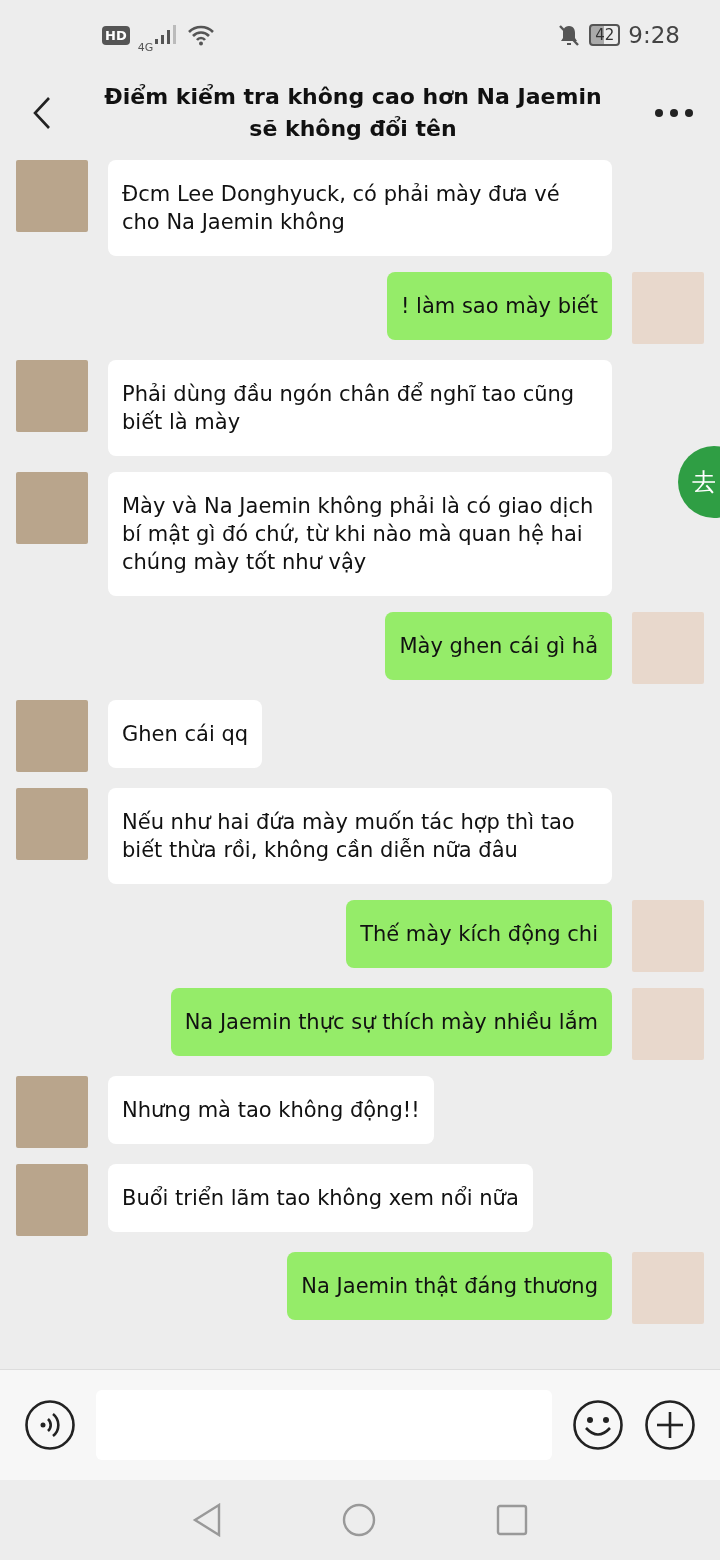 The height and width of the screenshot is (1560, 720). What do you see at coordinates (353, 113) in the screenshot?
I see `chat-title: Điểm kiểm tra không cao hơn Na Jaemin sẽ không đổi tên` at bounding box center [353, 113].